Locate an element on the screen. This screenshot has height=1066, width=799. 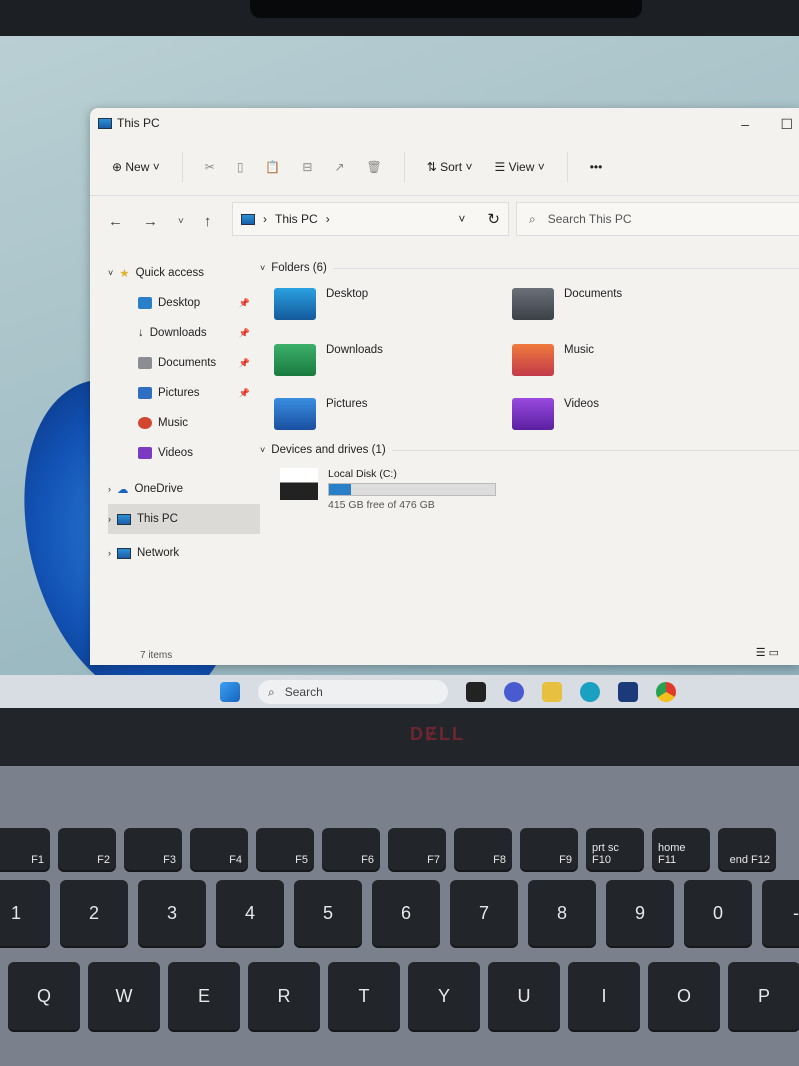
maximize-button: ☐ is located at coordinates (786, 124).